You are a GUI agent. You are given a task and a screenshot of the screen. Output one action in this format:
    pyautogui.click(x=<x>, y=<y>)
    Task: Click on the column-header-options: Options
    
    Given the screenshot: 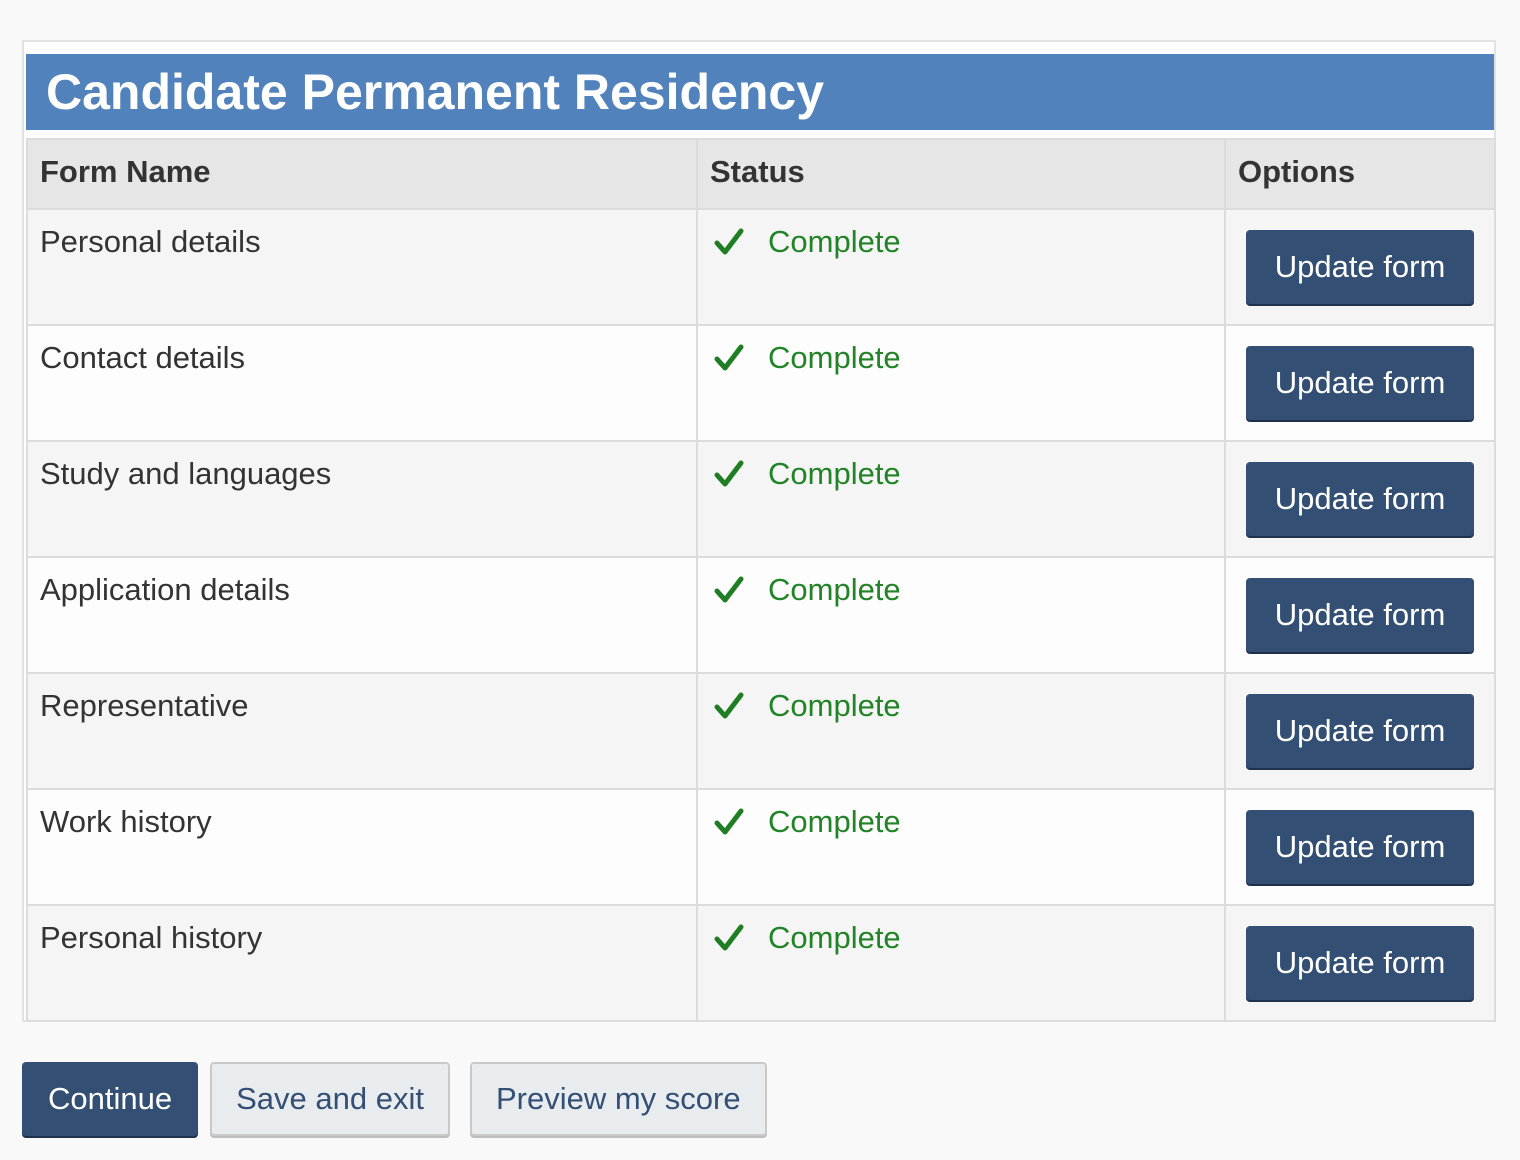 What is the action you would take?
    pyautogui.click(x=1360, y=174)
    